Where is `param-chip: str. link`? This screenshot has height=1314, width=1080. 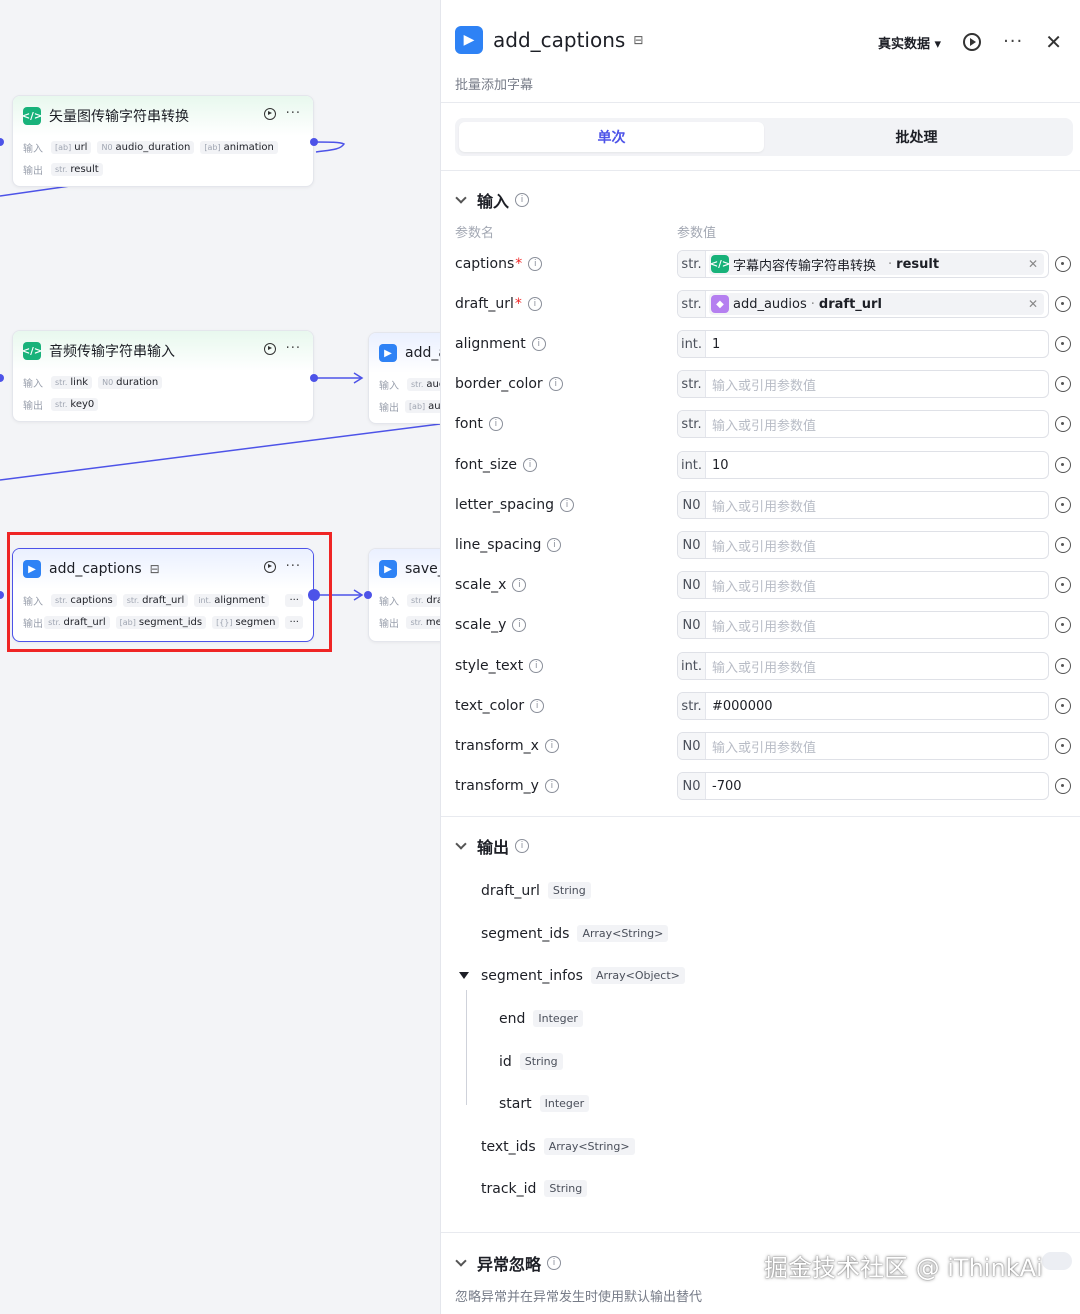
param-chip: str. link is located at coordinates (72, 382).